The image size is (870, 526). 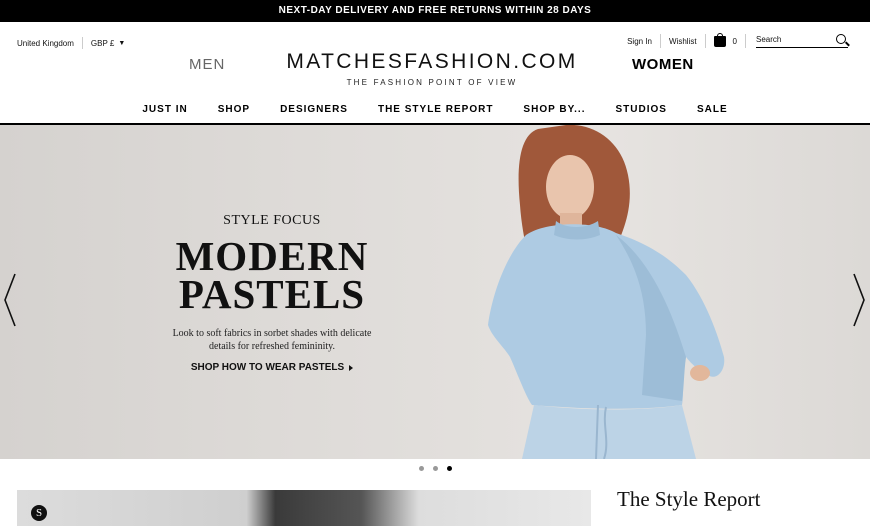 I want to click on carousel-dots, so click(x=435, y=468).